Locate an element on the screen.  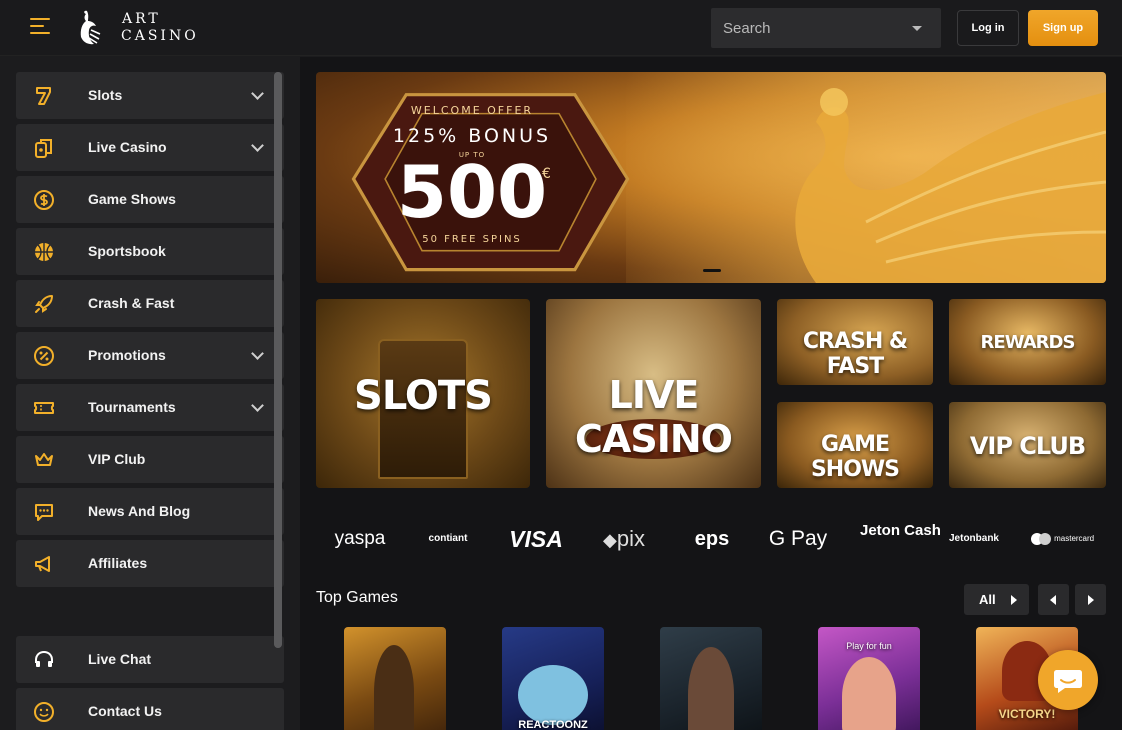
monster-figure is located at coordinates (553, 695).